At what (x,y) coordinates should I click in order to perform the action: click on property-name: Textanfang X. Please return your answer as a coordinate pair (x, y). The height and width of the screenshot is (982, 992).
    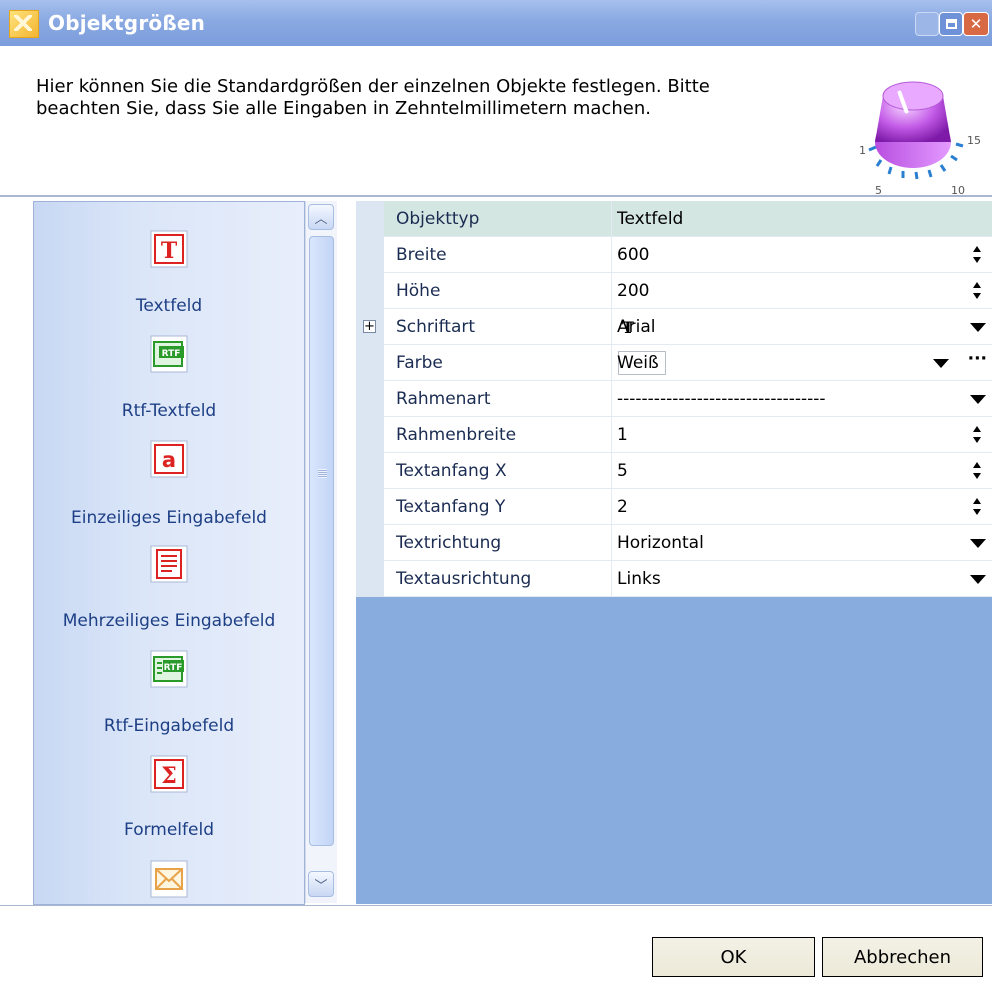
    Looking at the image, I should click on (451, 471).